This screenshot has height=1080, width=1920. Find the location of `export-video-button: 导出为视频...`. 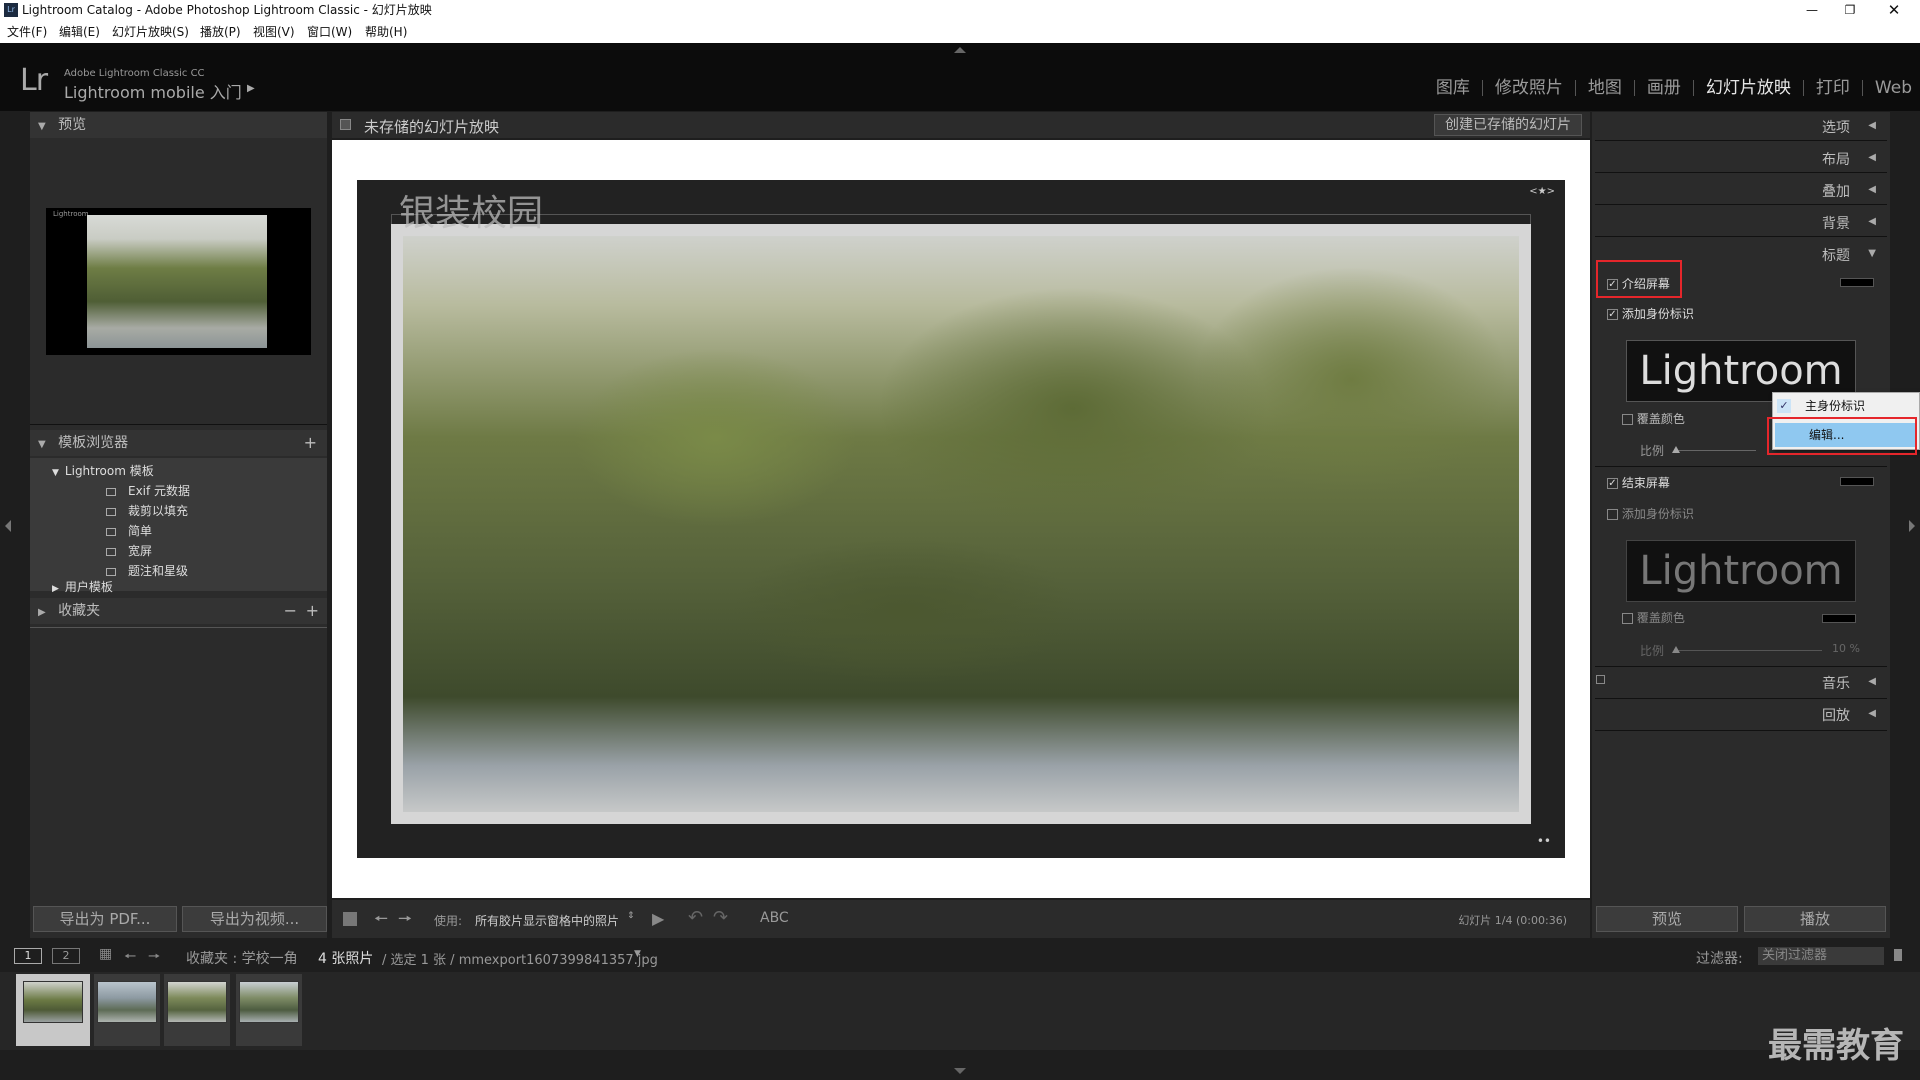

export-video-button: 导出为视频... is located at coordinates (254, 919).